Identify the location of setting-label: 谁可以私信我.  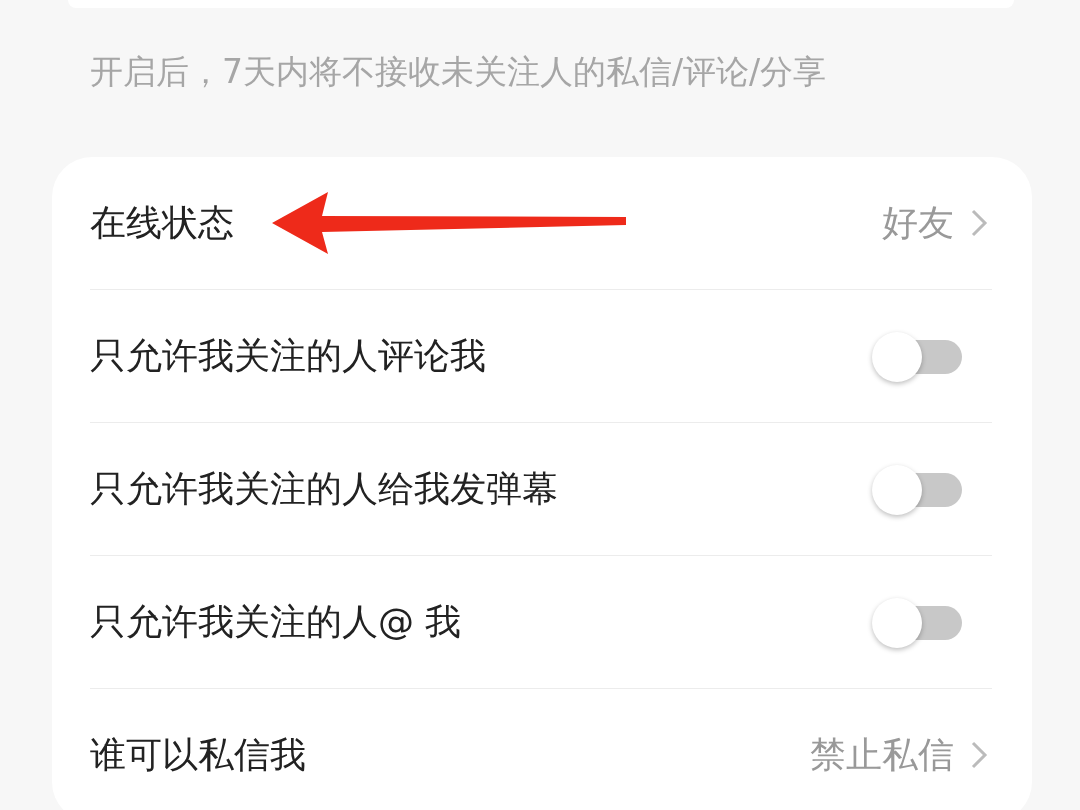
(450, 755).